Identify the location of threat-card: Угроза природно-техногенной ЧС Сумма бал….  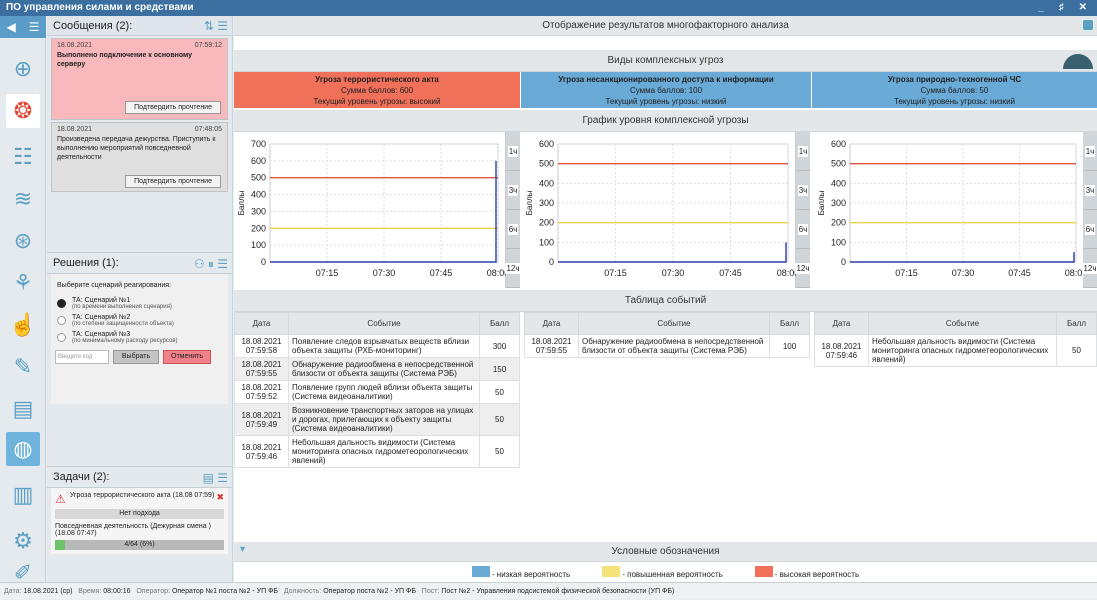
(954, 90).